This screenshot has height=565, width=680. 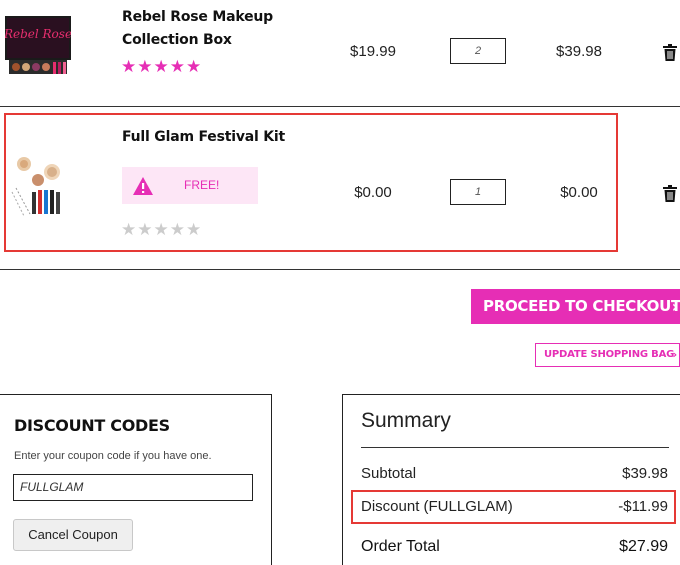 I want to click on subtotal-label: Subtotal, so click(x=389, y=473).